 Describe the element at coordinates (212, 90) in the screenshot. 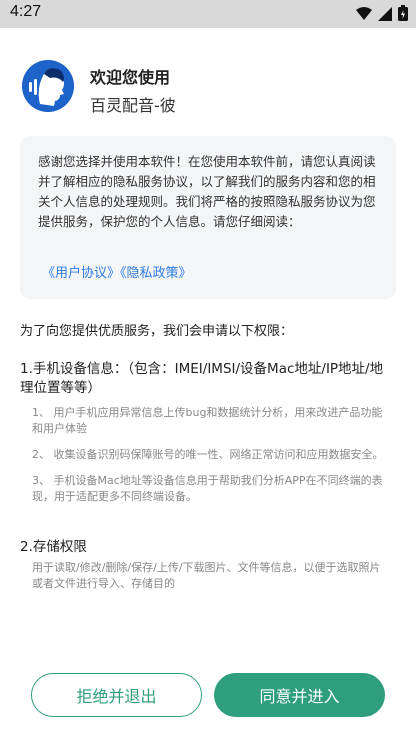

I see `header: 欢迎您使用 百灵配音-彼` at that location.